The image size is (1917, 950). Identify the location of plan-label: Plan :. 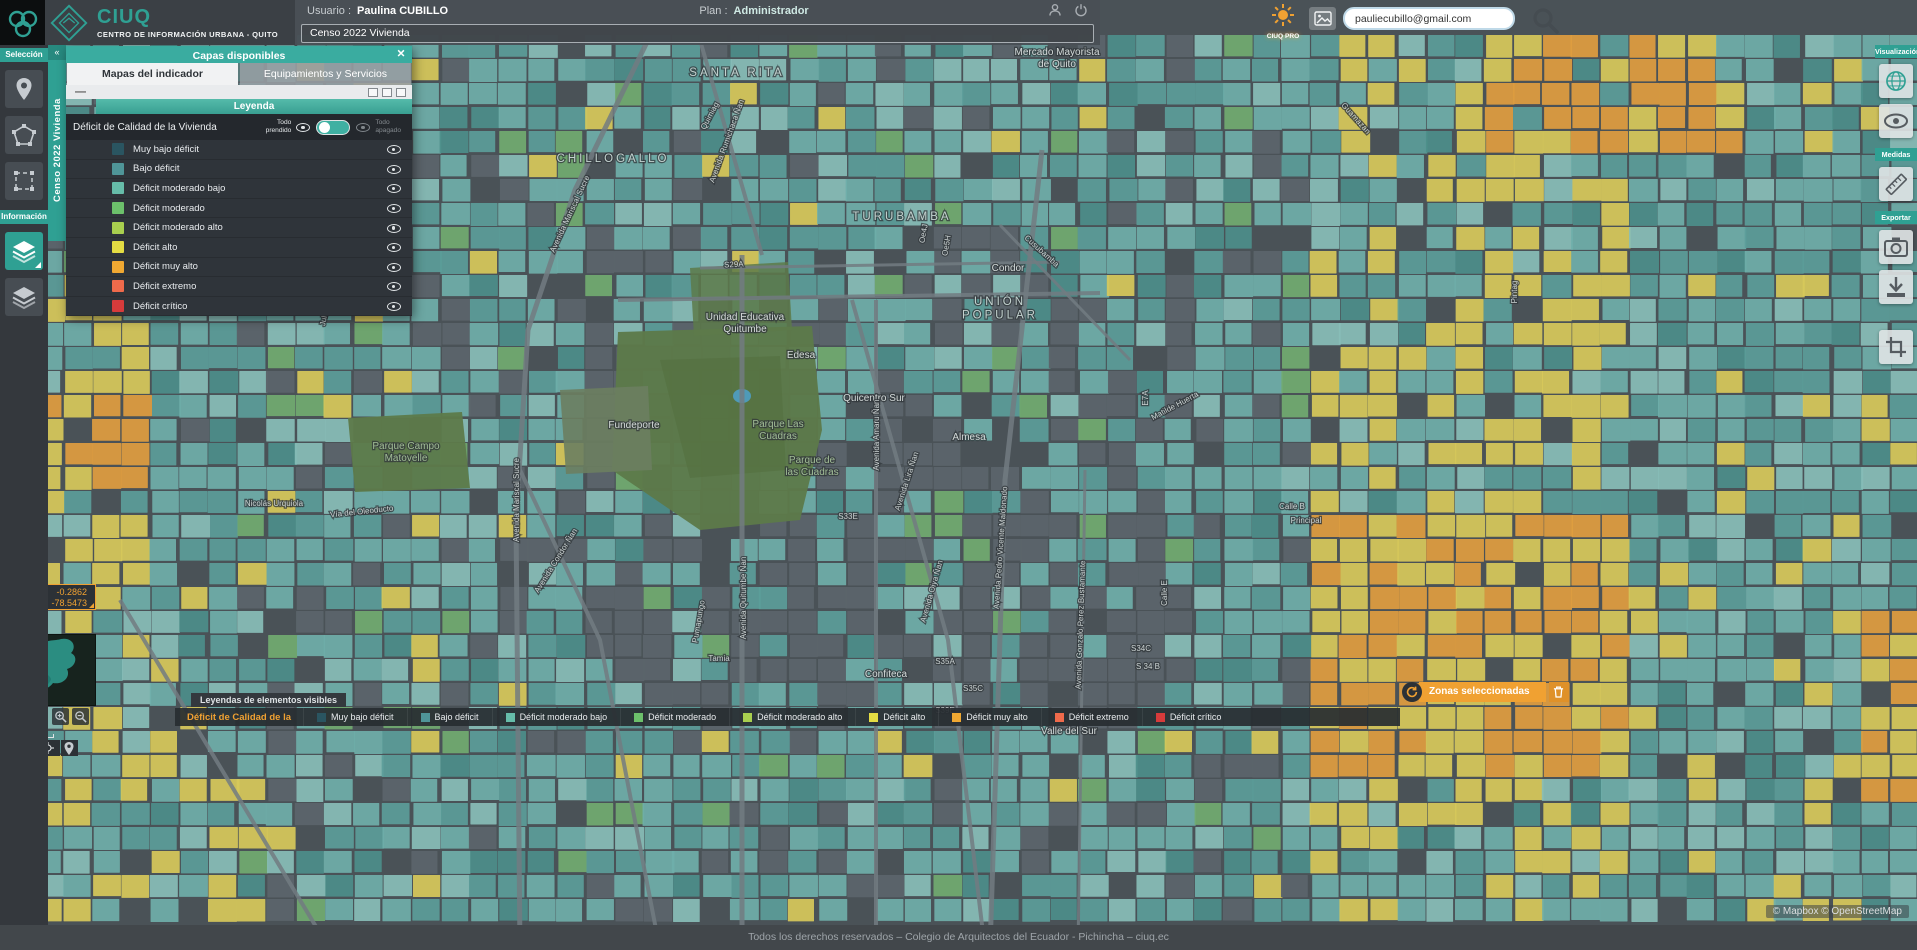
(713, 11).